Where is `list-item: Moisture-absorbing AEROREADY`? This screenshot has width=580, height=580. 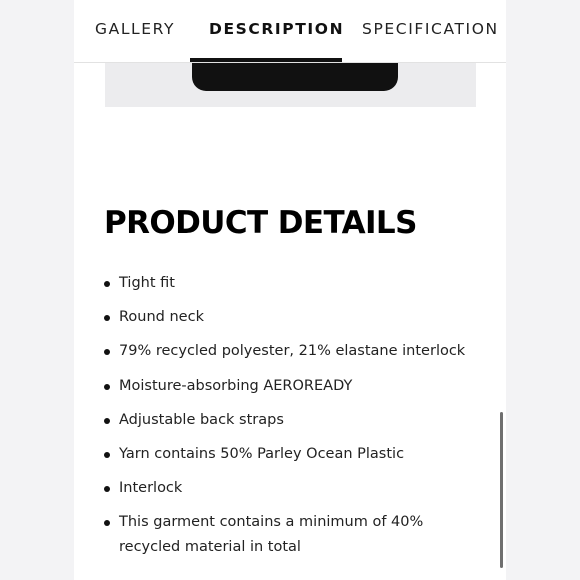 list-item: Moisture-absorbing AEROREADY is located at coordinates (294, 386).